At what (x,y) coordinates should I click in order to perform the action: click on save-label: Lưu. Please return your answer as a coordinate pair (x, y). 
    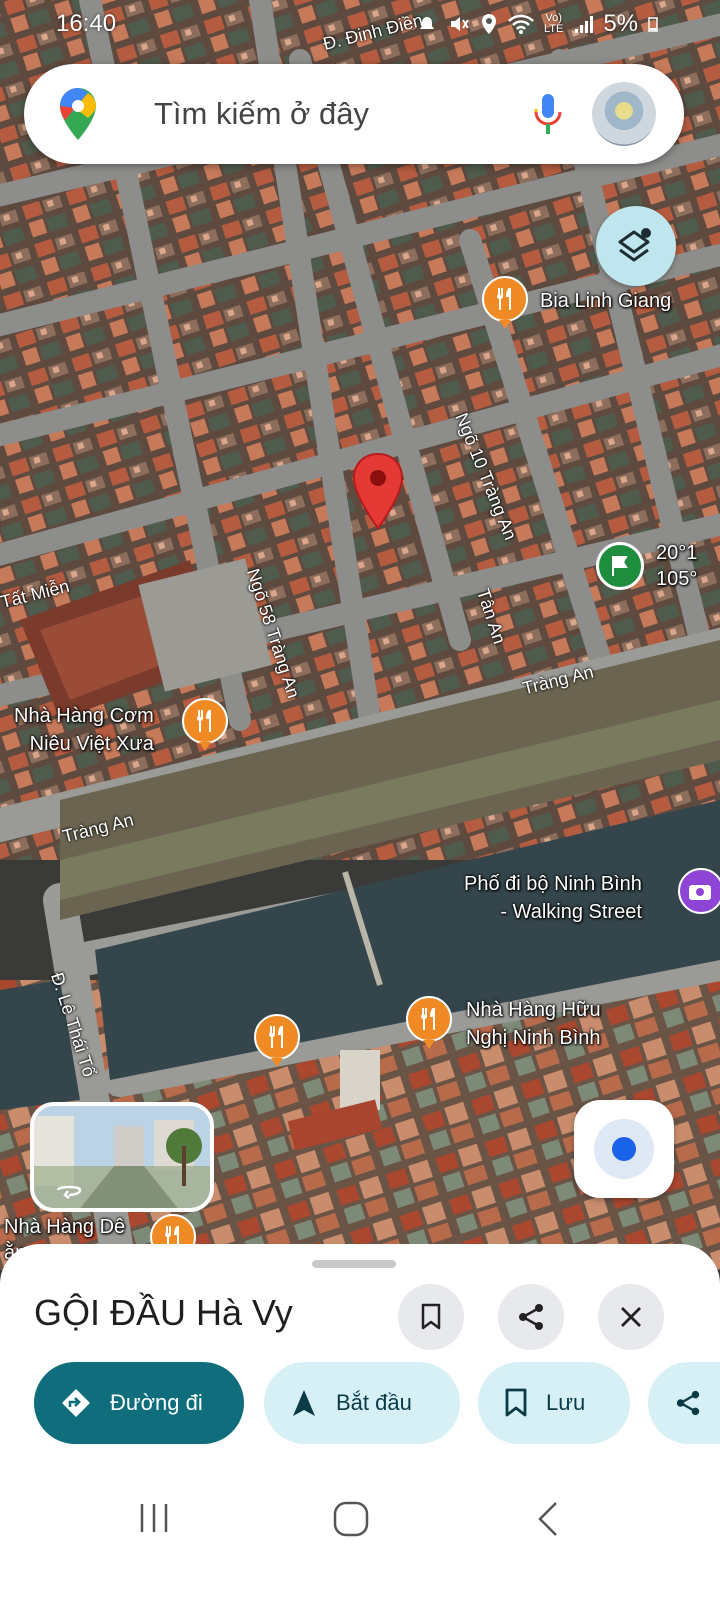
    Looking at the image, I should click on (566, 1402).